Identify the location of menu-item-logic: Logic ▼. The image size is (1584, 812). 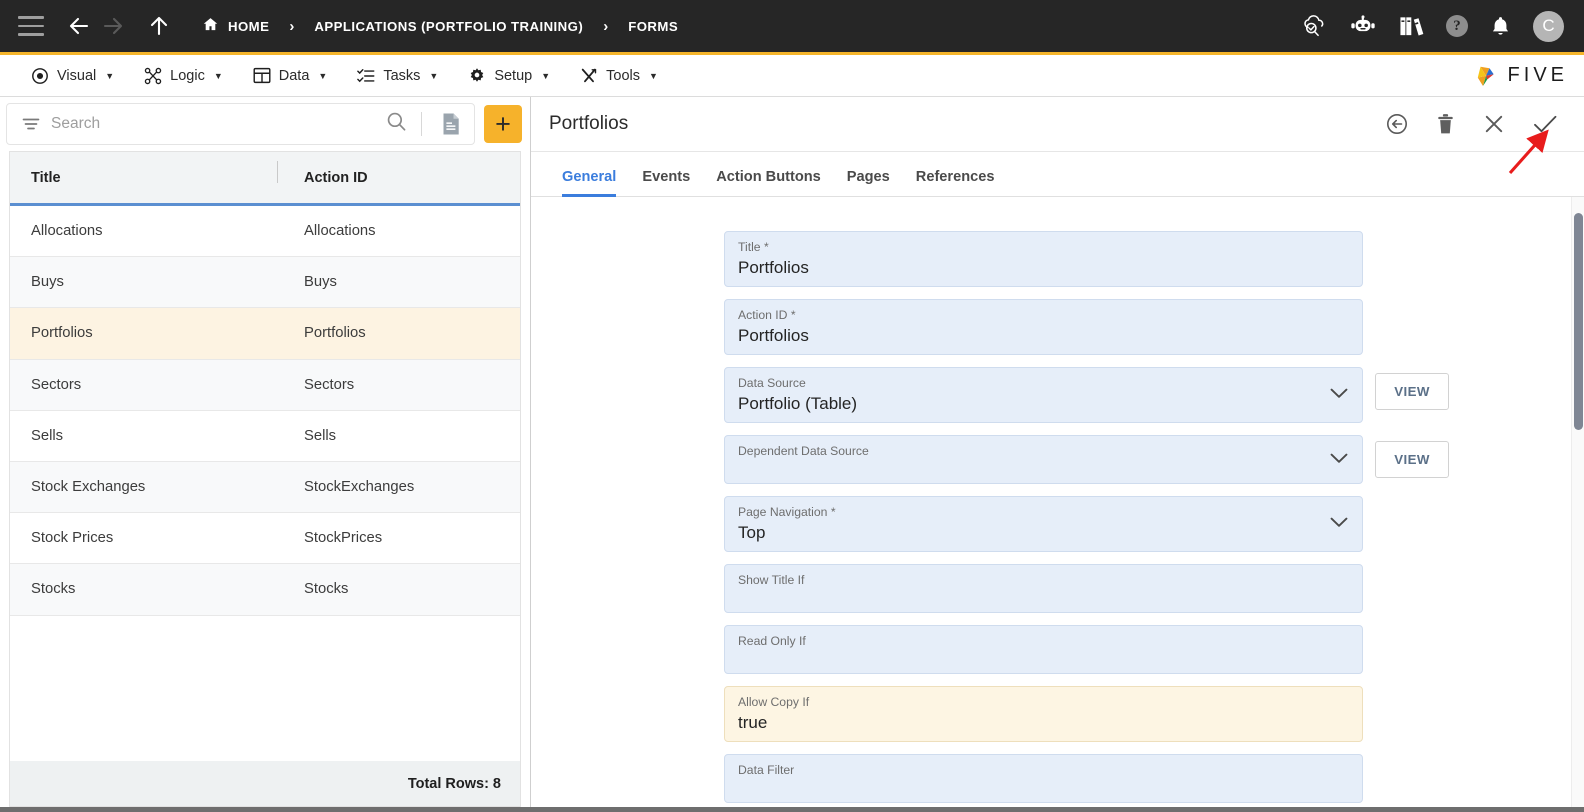
(183, 75).